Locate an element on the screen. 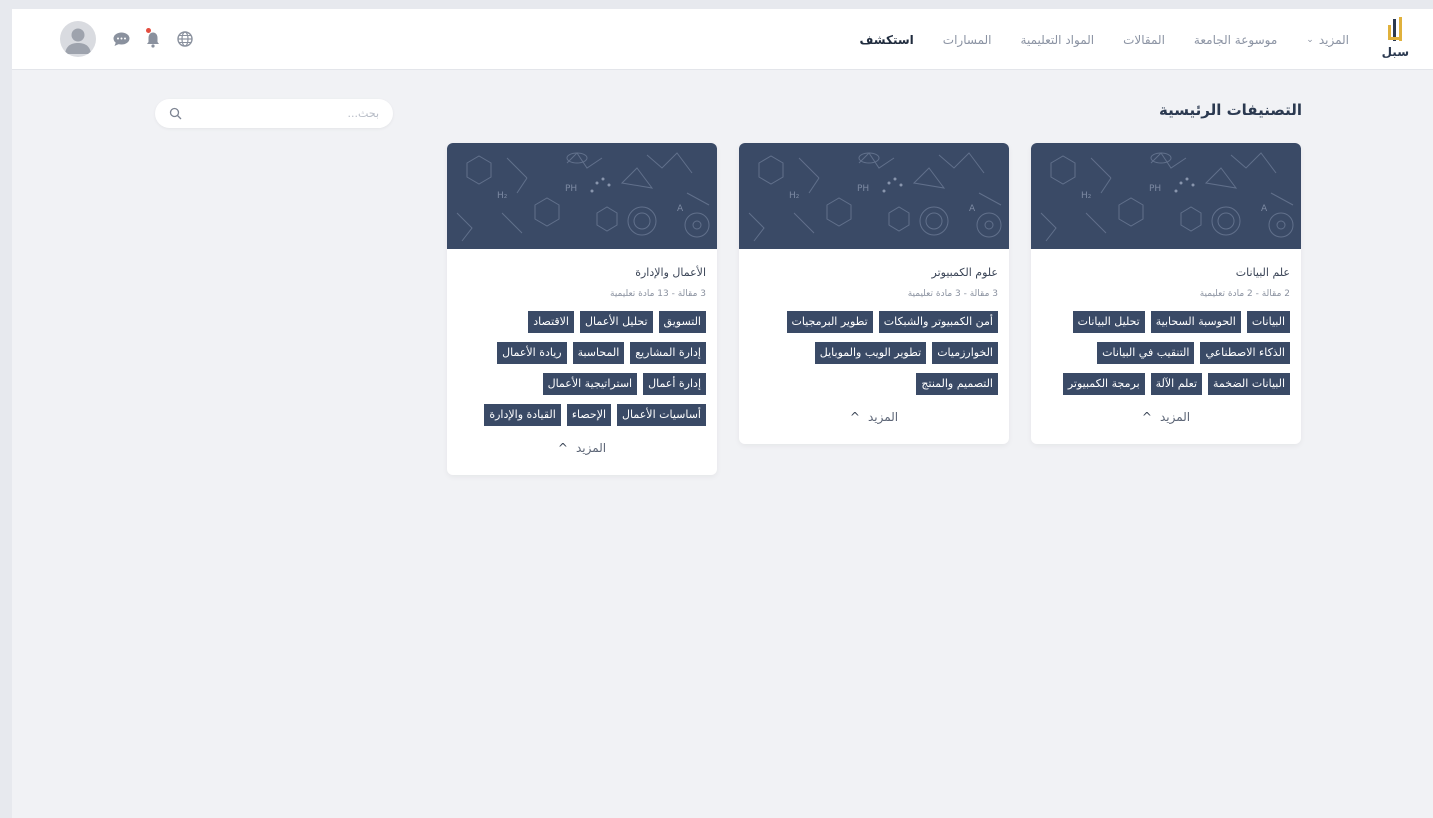 The image size is (1433, 818). tag: المحاسبة is located at coordinates (598, 353).